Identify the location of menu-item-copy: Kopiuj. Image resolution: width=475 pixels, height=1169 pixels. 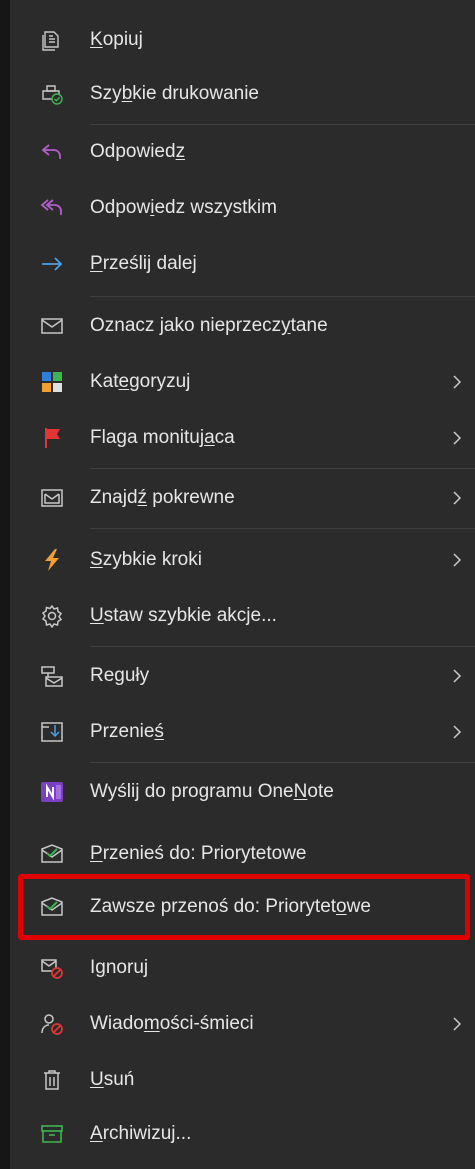
(242, 40).